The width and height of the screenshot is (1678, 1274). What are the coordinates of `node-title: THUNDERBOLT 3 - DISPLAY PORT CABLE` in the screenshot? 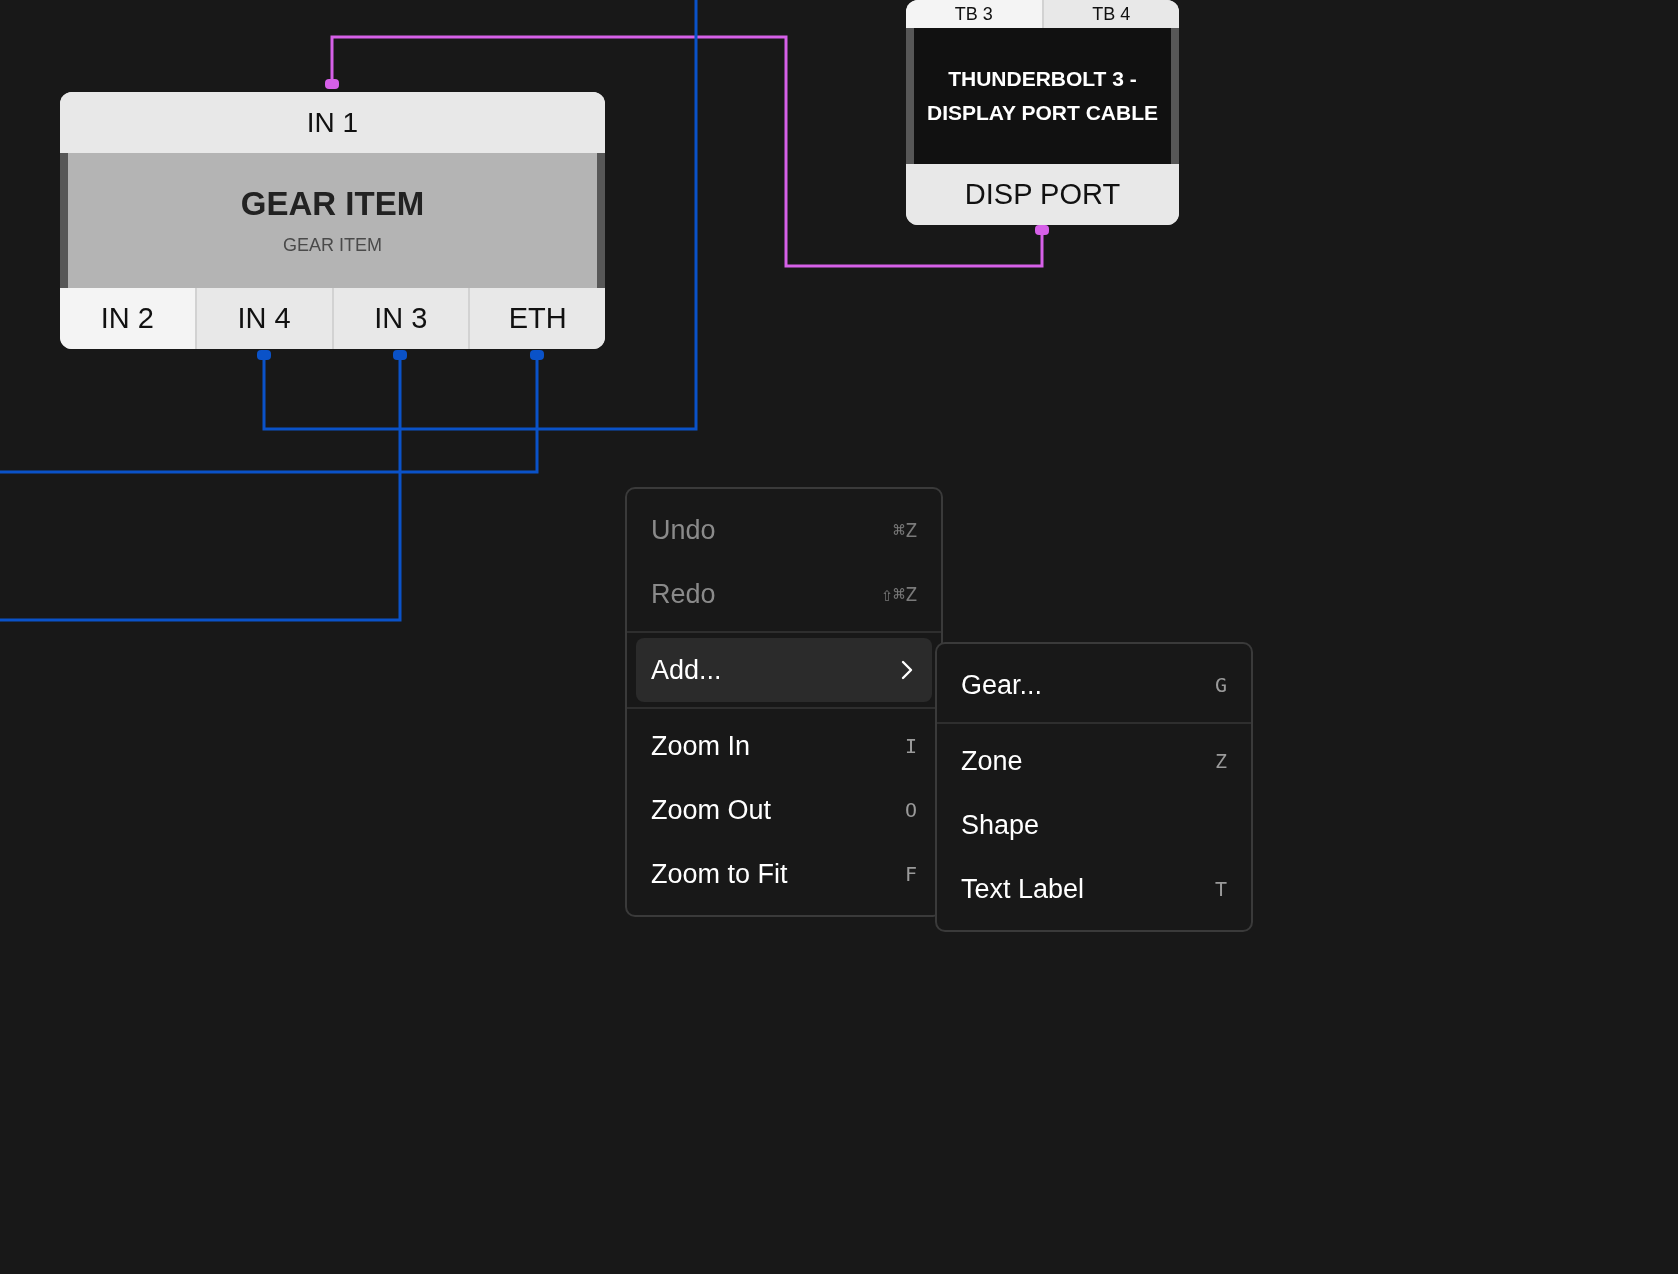 It's located at (1042, 96).